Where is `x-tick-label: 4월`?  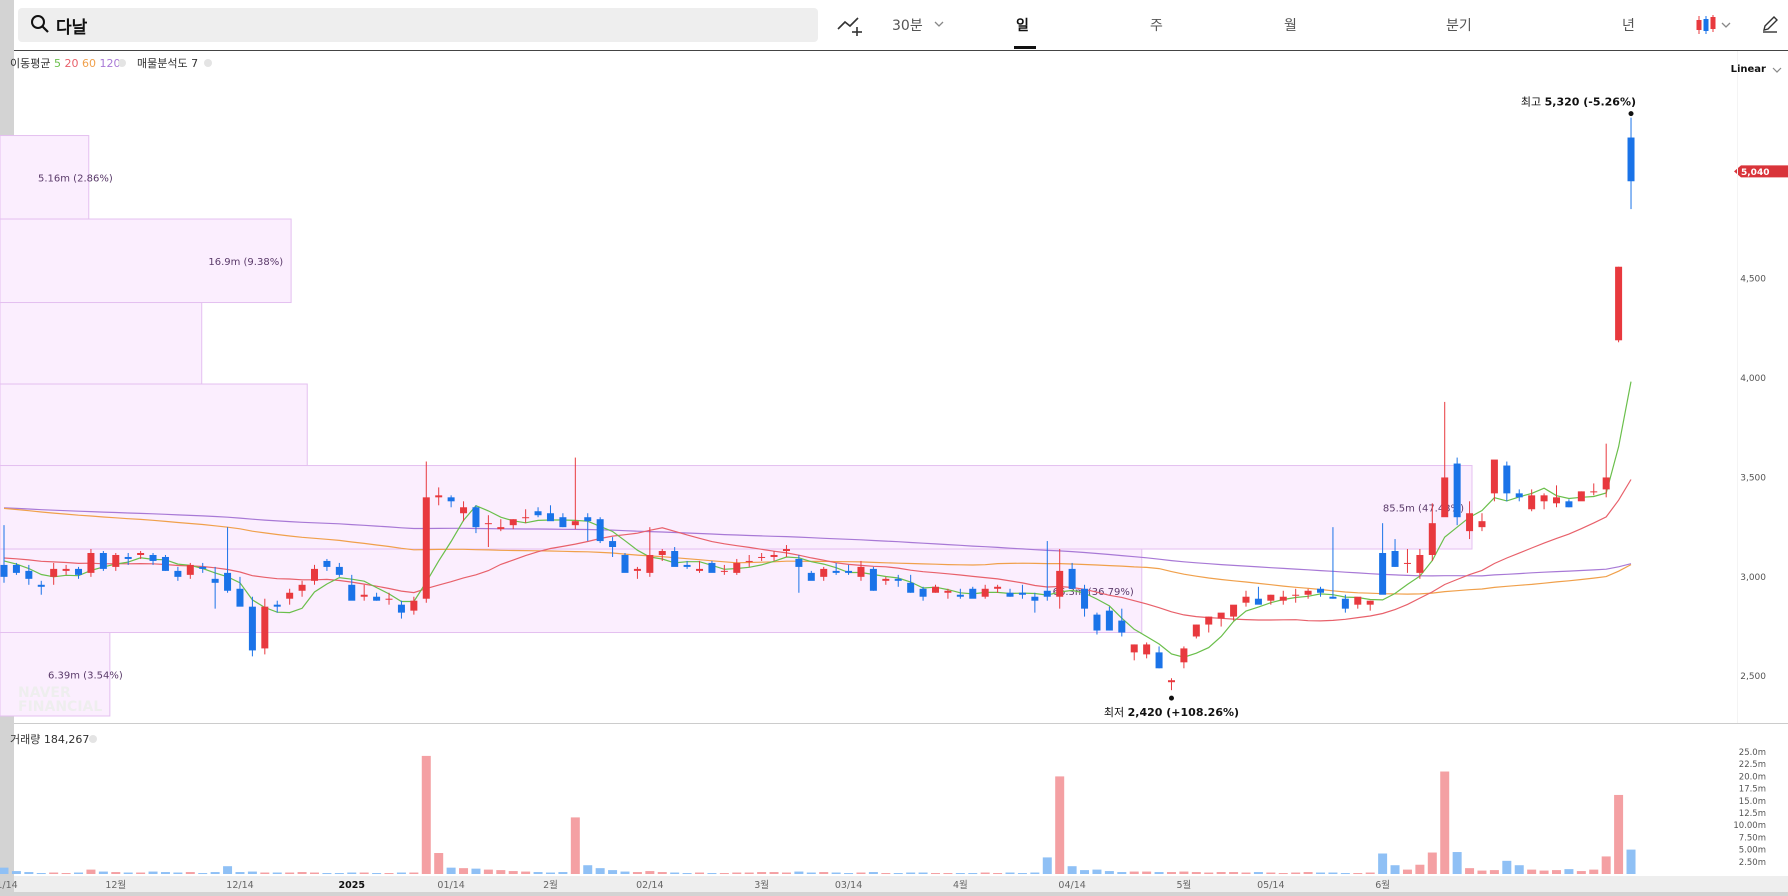
x-tick-label: 4월 is located at coordinates (960, 885).